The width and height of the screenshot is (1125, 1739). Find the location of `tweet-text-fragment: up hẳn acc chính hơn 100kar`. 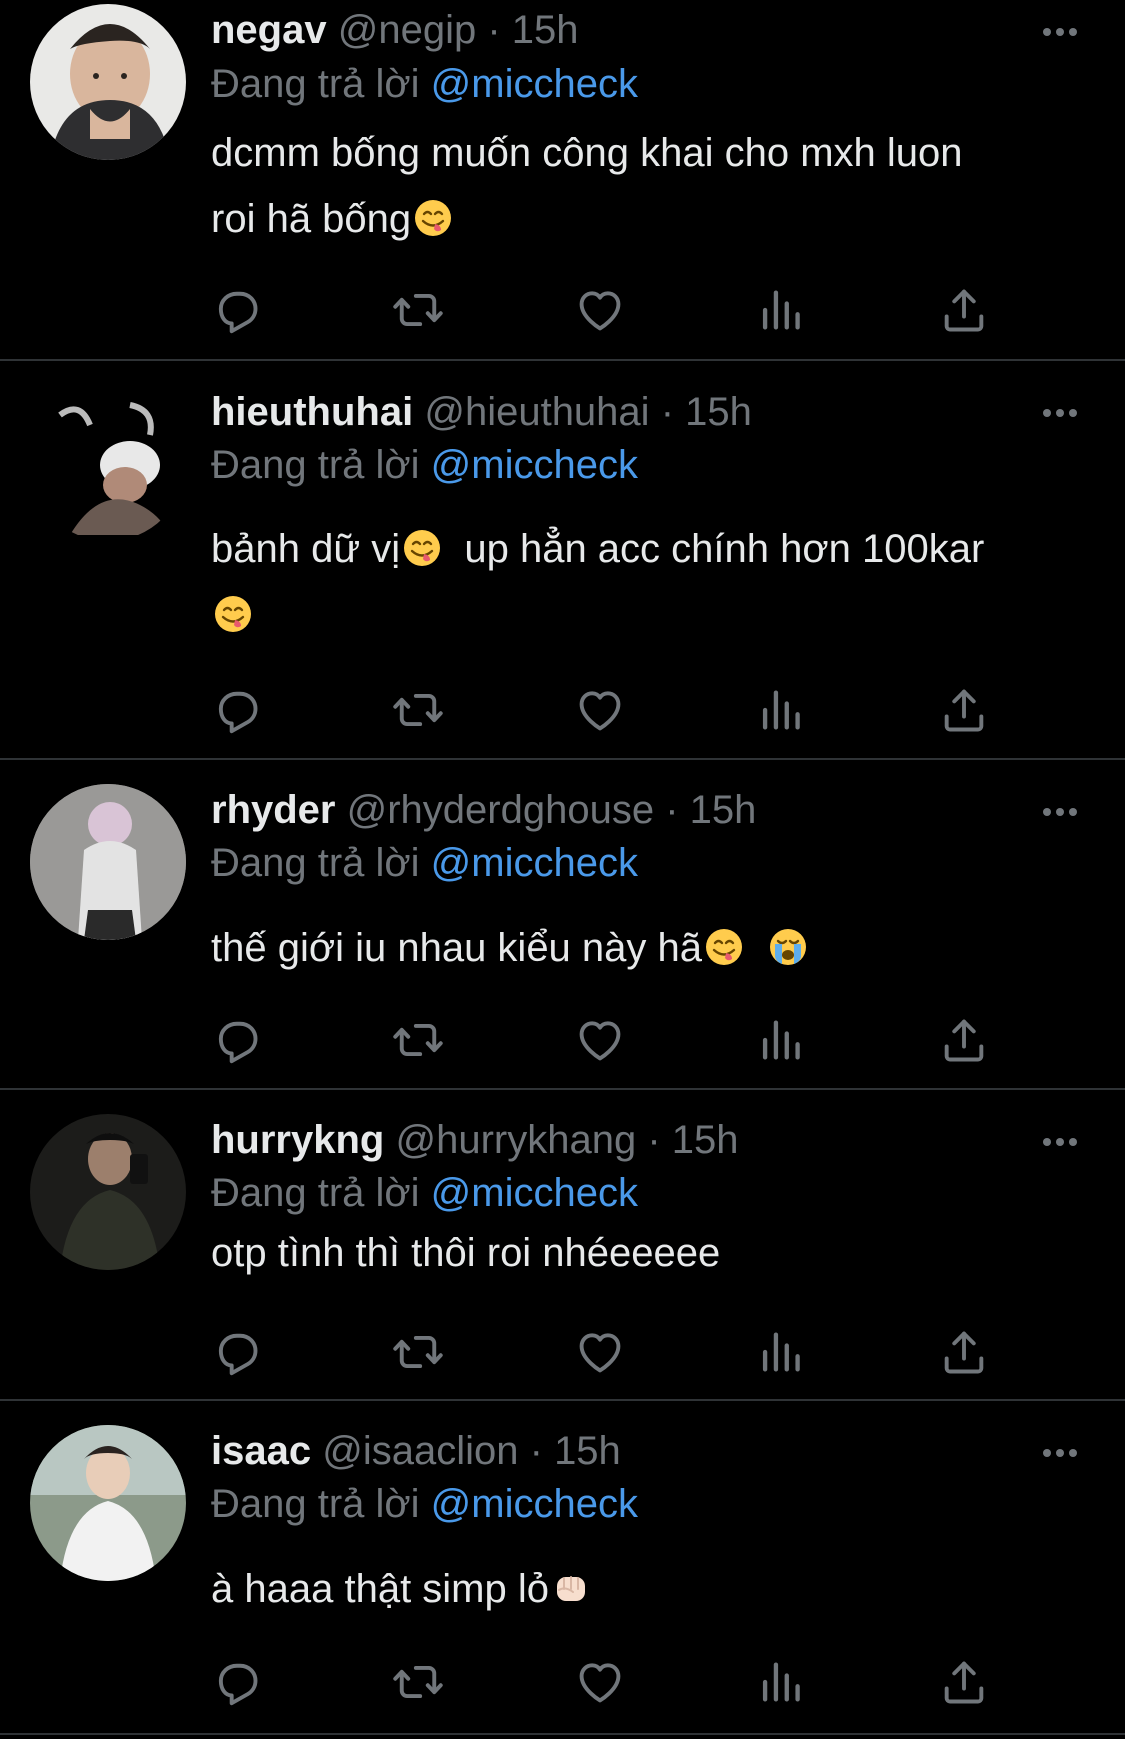

tweet-text-fragment: up hẳn acc chính hơn 100kar is located at coordinates (713, 549).